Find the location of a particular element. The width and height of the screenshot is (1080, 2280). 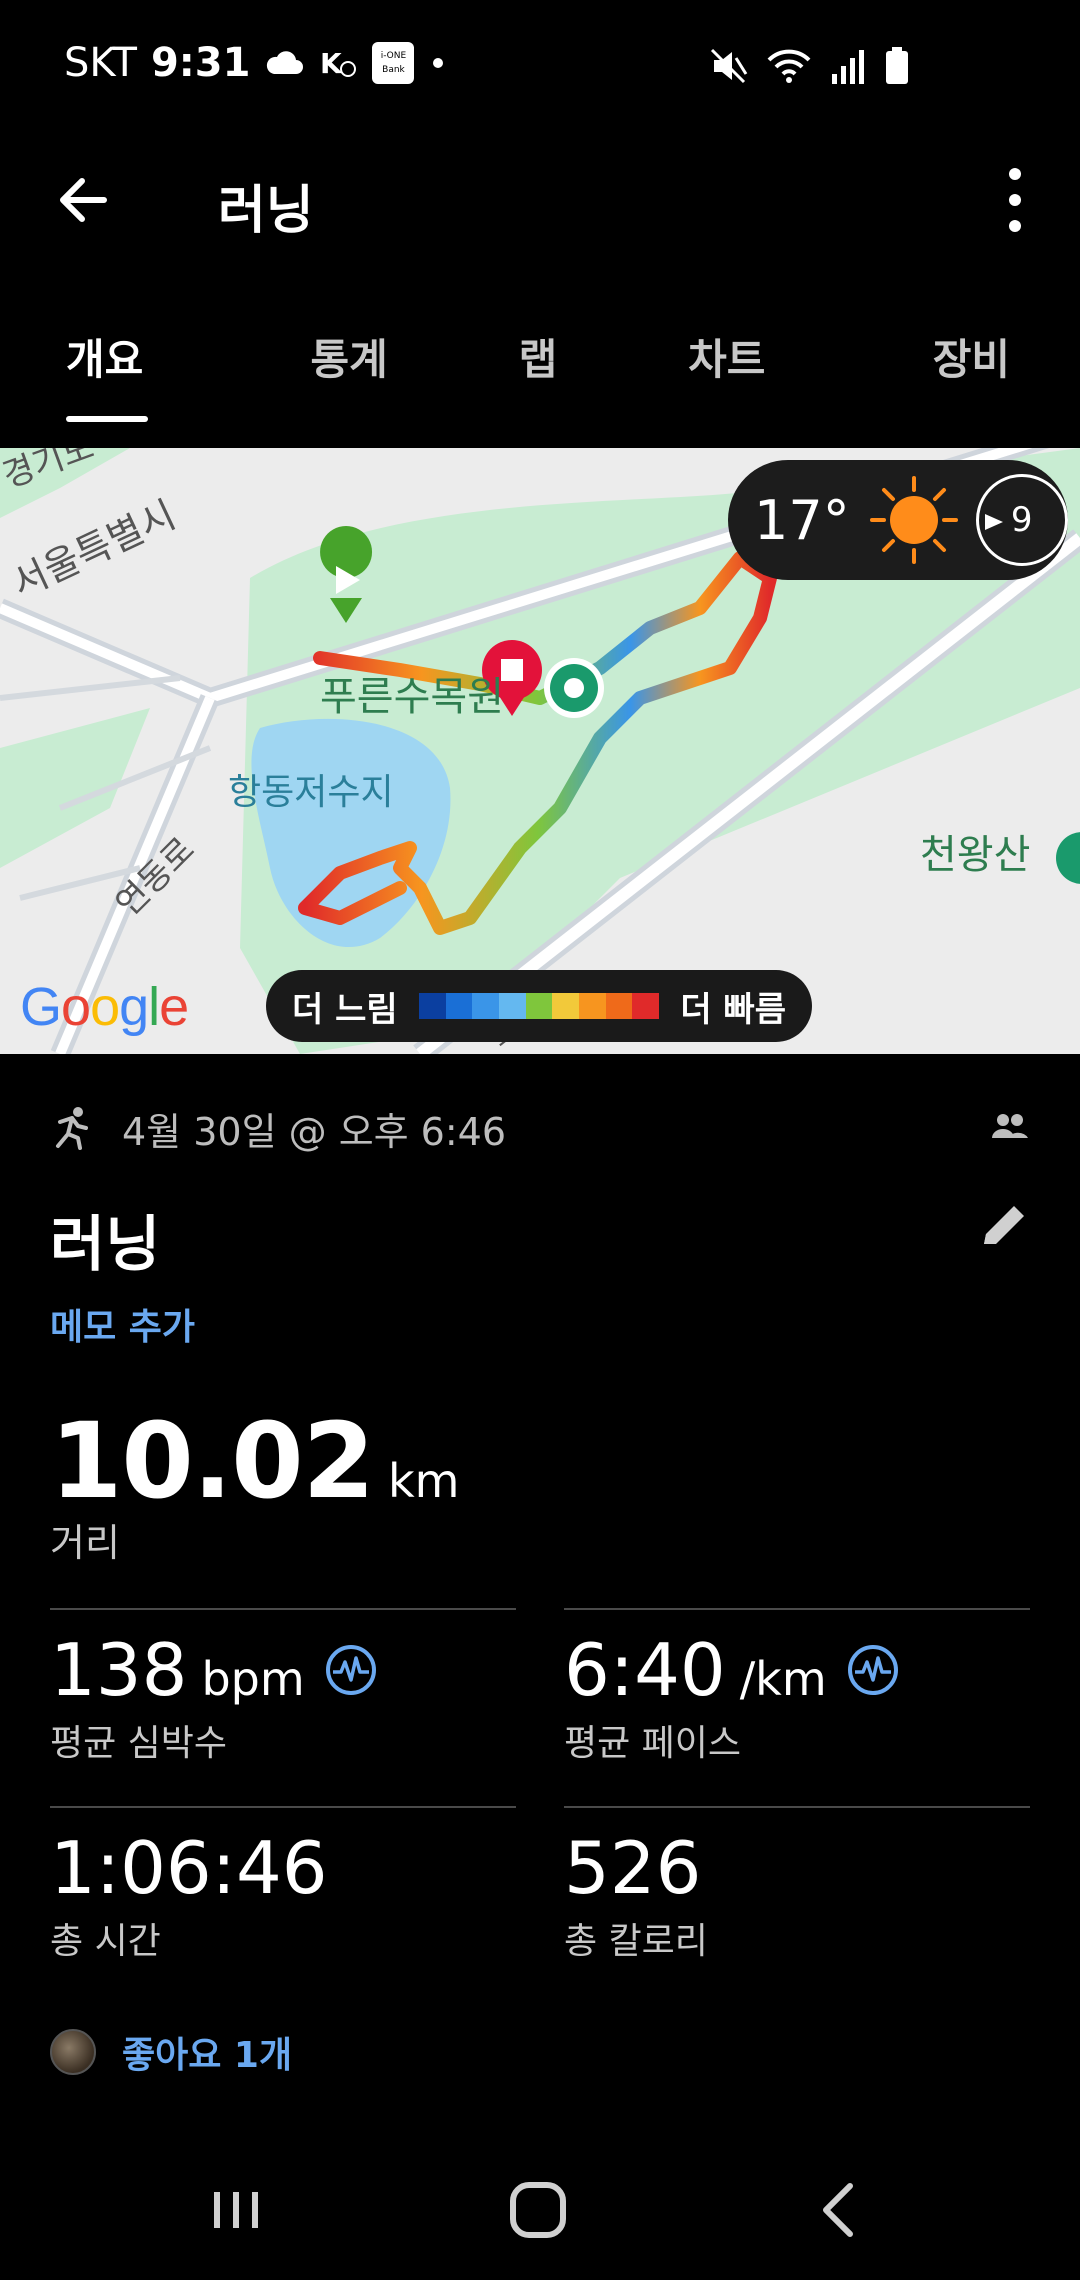

duration-stat: 1:06:46 총 시간 is located at coordinates (283, 1885).